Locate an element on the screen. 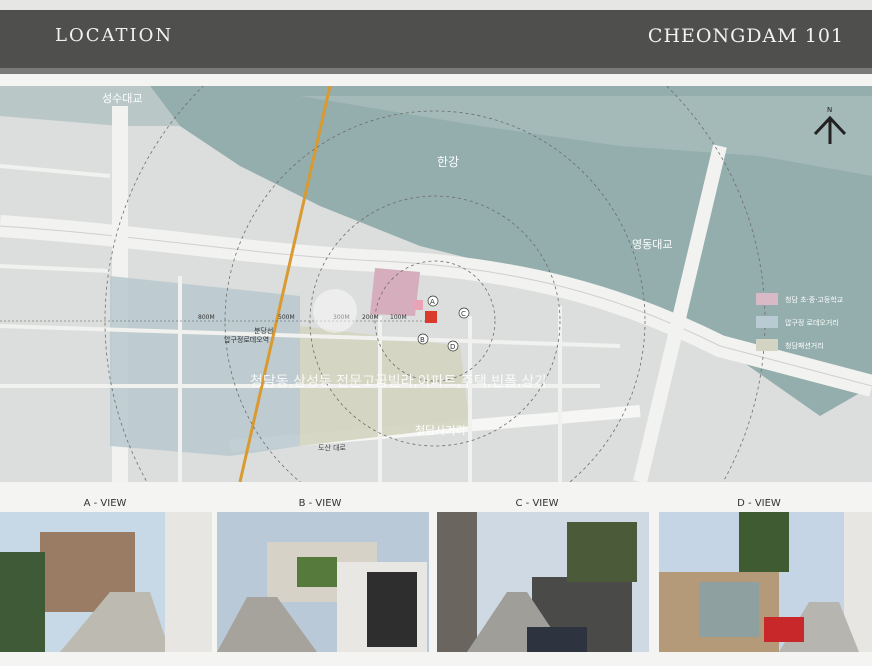 The width and height of the screenshot is (872, 666). dist-100-label: 100M is located at coordinates (398, 317).